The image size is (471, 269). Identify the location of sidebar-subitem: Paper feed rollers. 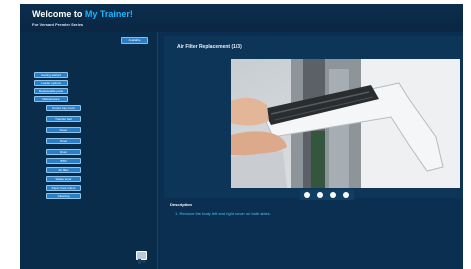
(63, 188).